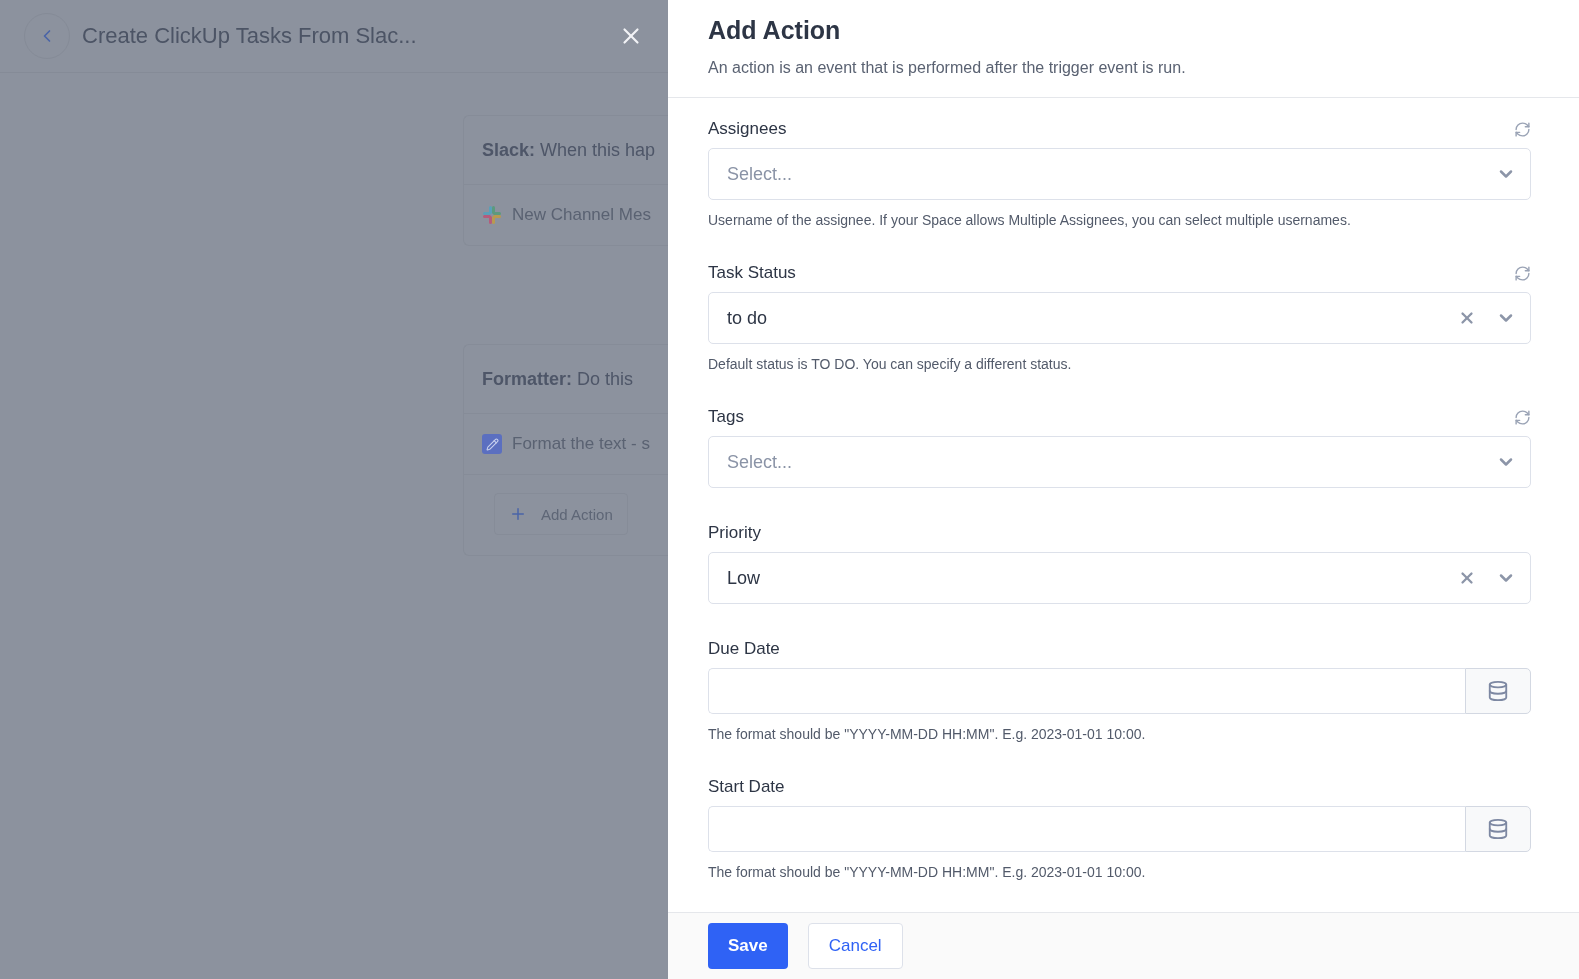  What do you see at coordinates (1119, 318) in the screenshot?
I see `select-field: to do` at bounding box center [1119, 318].